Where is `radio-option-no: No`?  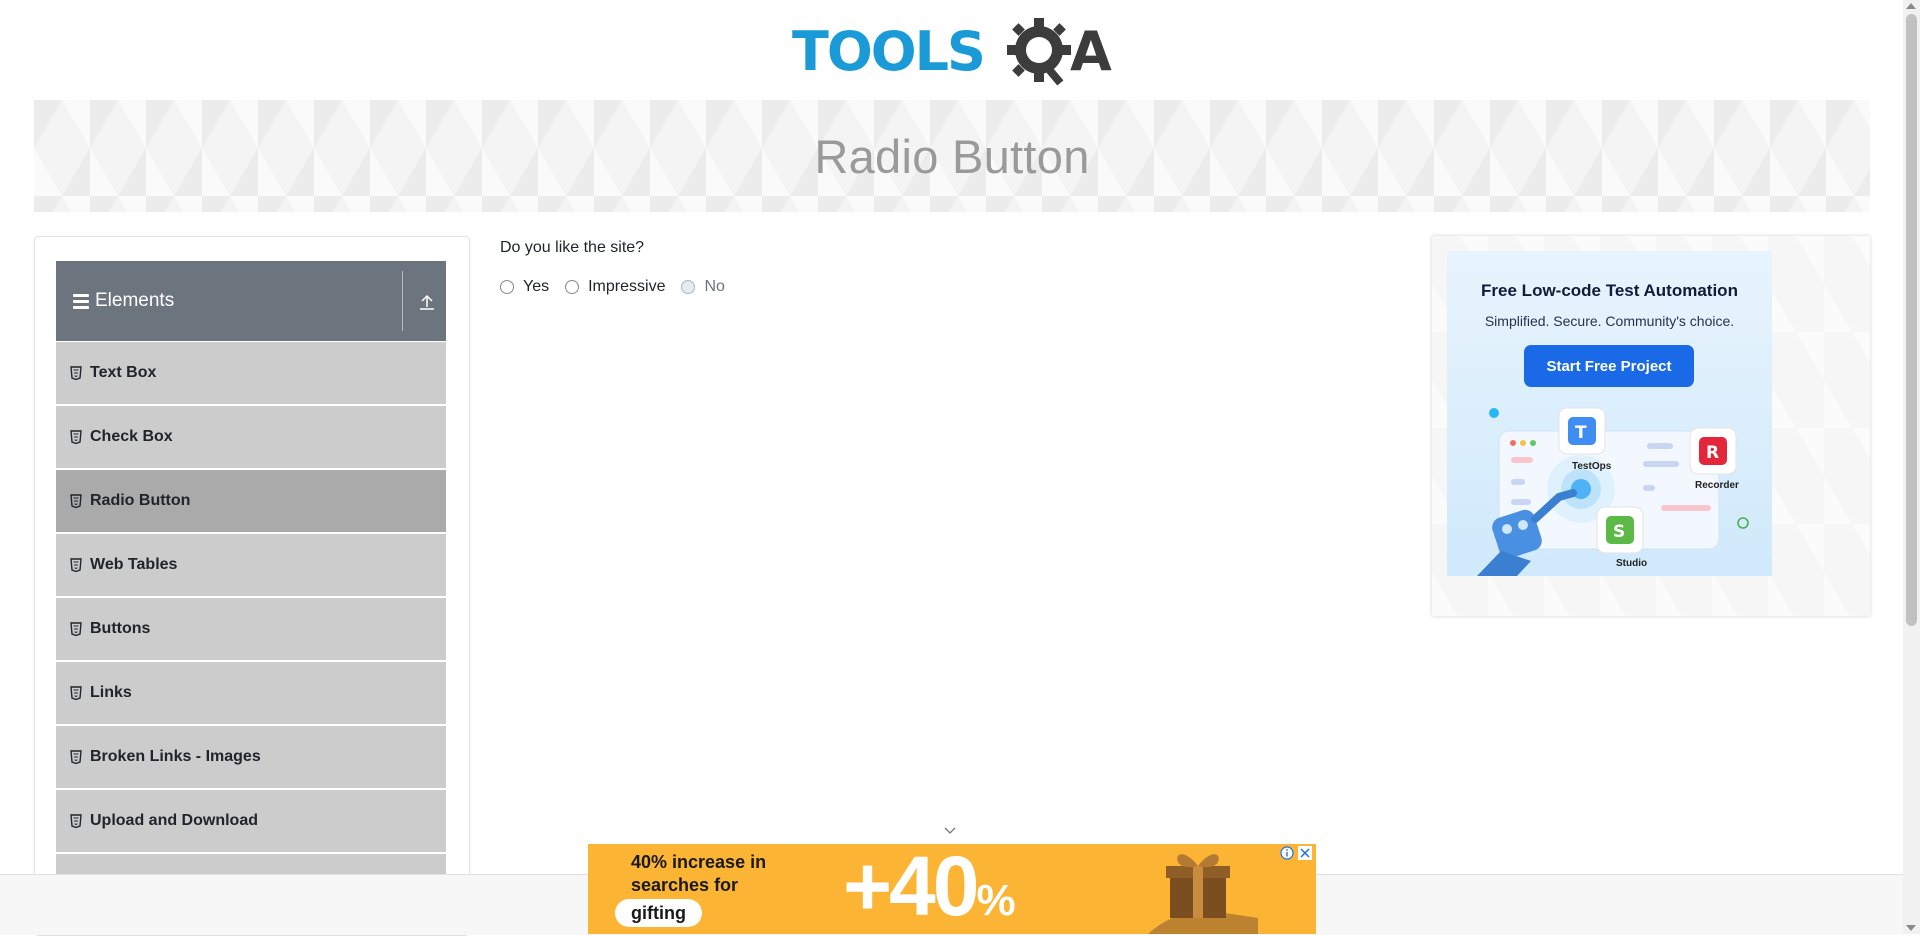
radio-option-no: No is located at coordinates (703, 287).